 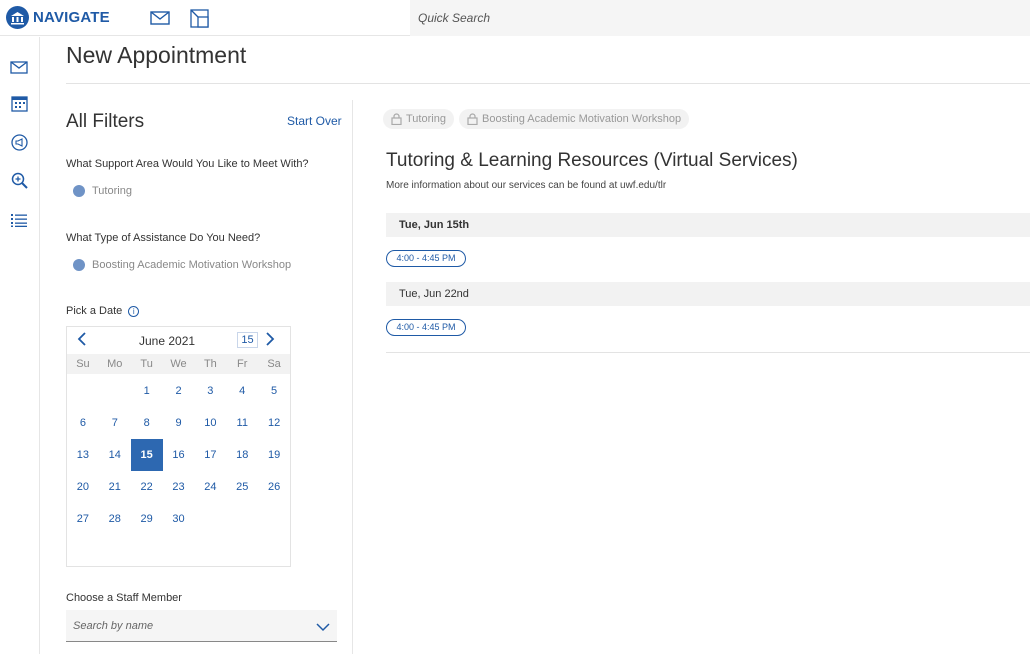 I want to click on staff-select, so click(x=201, y=626).